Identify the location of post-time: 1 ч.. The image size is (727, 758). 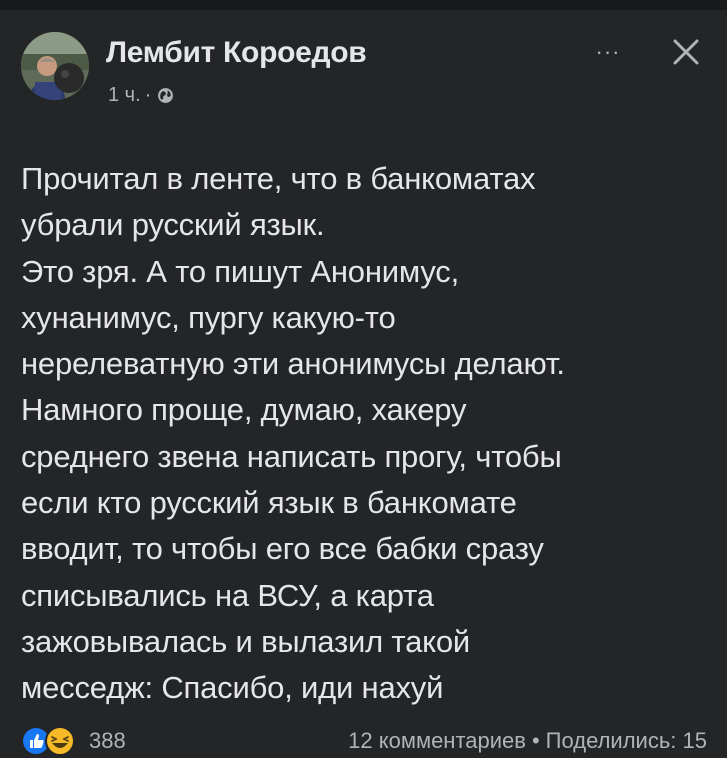
(124, 95).